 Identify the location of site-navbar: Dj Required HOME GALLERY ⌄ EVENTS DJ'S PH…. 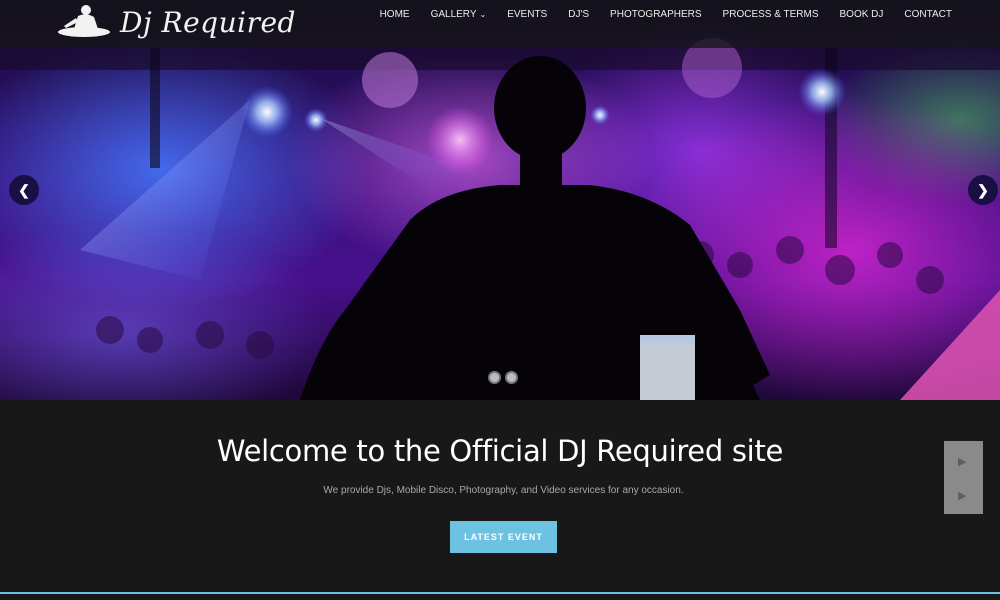
(500, 24).